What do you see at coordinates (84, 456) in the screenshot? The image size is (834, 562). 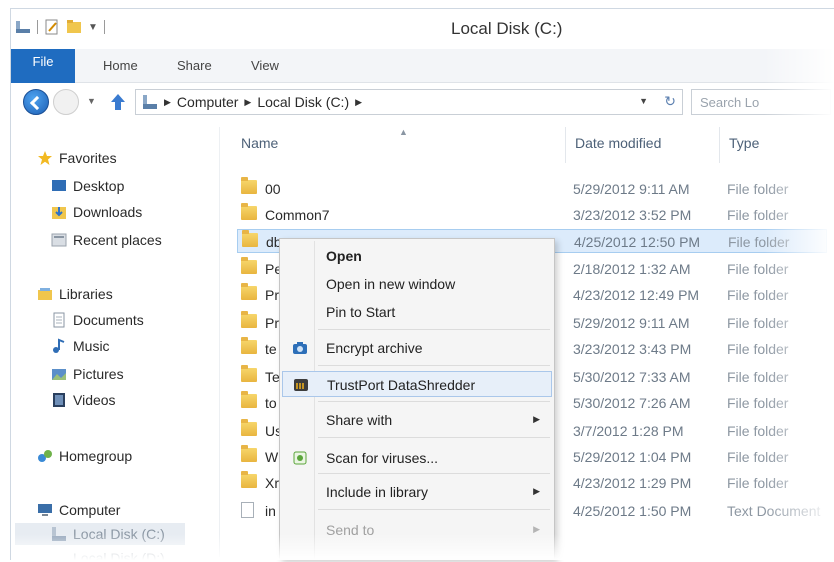 I see `nav-homegroup: Homegroup` at bounding box center [84, 456].